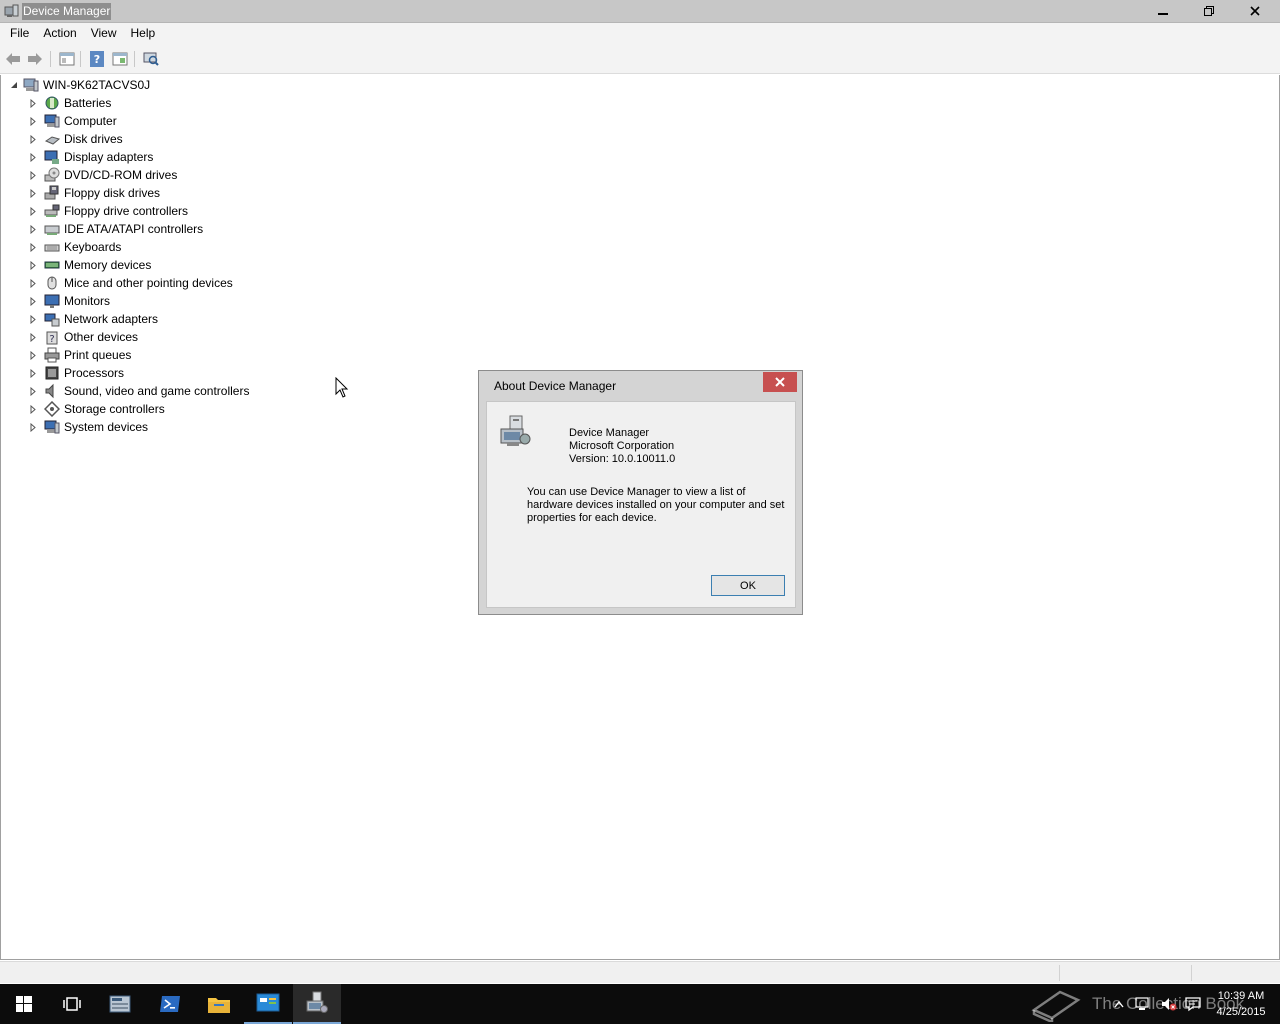  Describe the element at coordinates (75, 139) in the screenshot. I see `tree-category: Disk drives` at that location.